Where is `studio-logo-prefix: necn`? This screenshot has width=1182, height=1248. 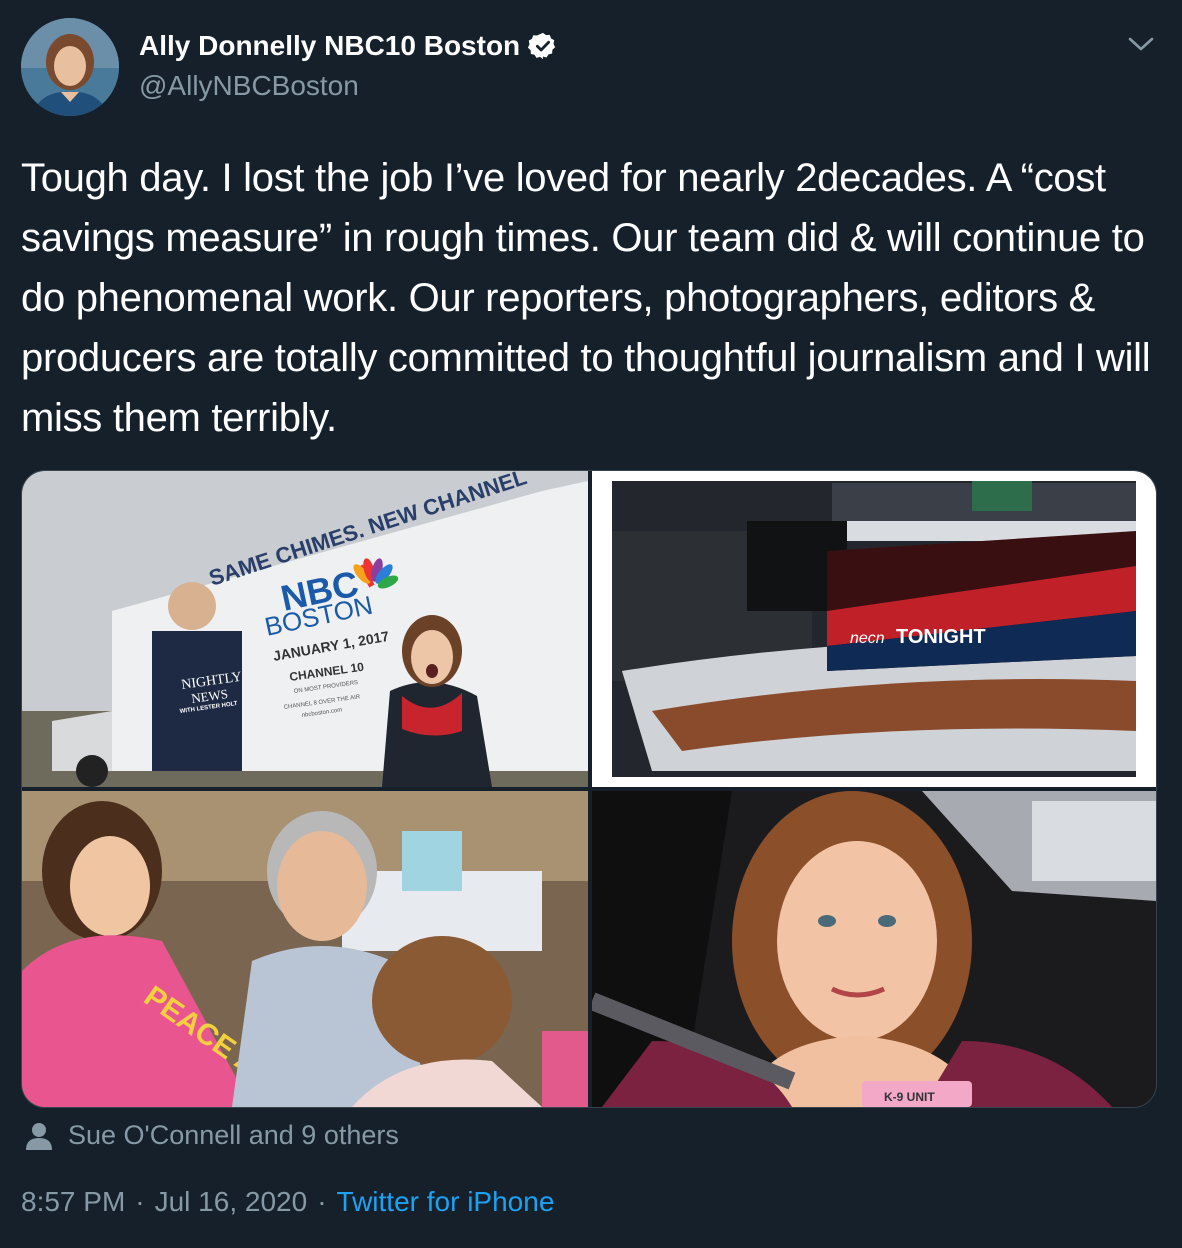
studio-logo-prefix: necn is located at coordinates (867, 638).